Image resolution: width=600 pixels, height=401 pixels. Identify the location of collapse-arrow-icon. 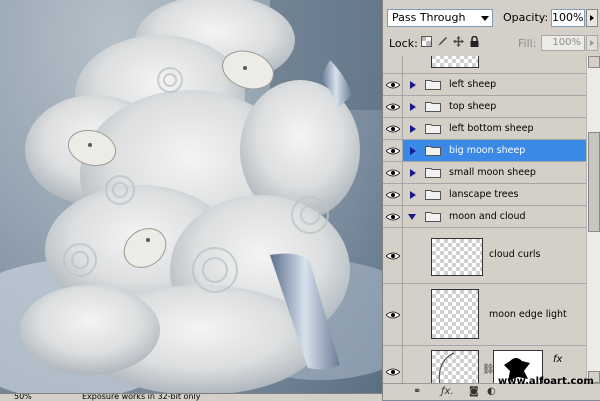
(412, 217).